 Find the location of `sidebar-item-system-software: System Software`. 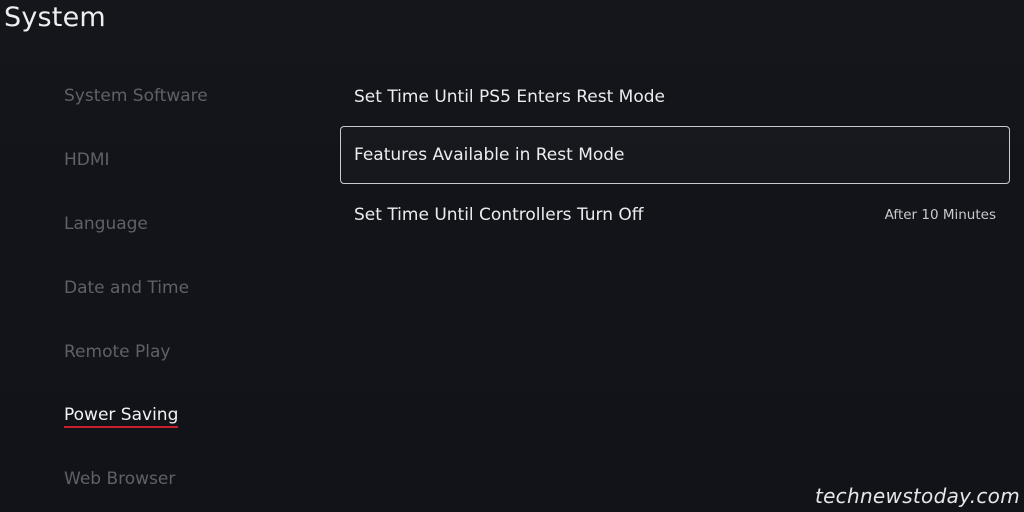

sidebar-item-system-software: System Software is located at coordinates (136, 96).